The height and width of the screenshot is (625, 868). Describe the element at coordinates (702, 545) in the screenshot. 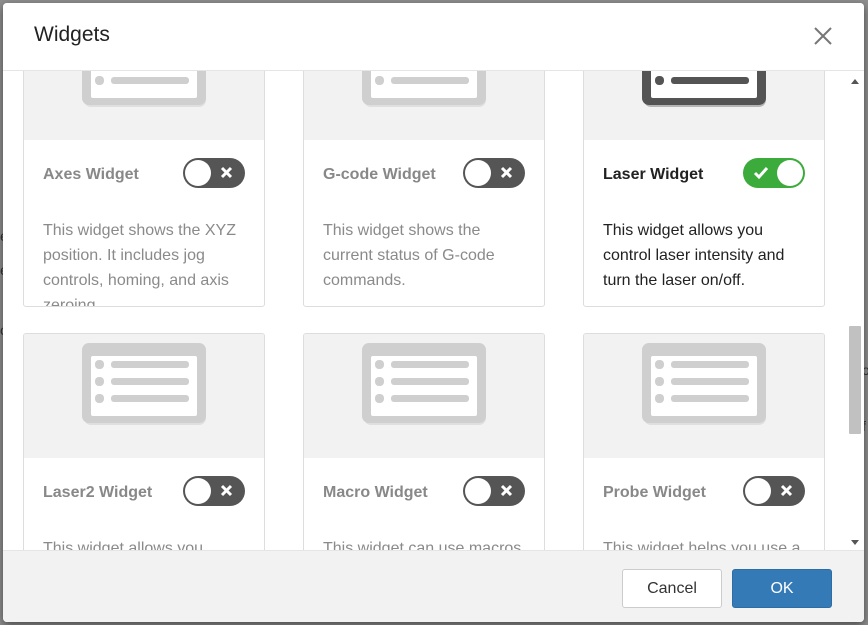

I see `widget-description: This widget helps you use a` at that location.